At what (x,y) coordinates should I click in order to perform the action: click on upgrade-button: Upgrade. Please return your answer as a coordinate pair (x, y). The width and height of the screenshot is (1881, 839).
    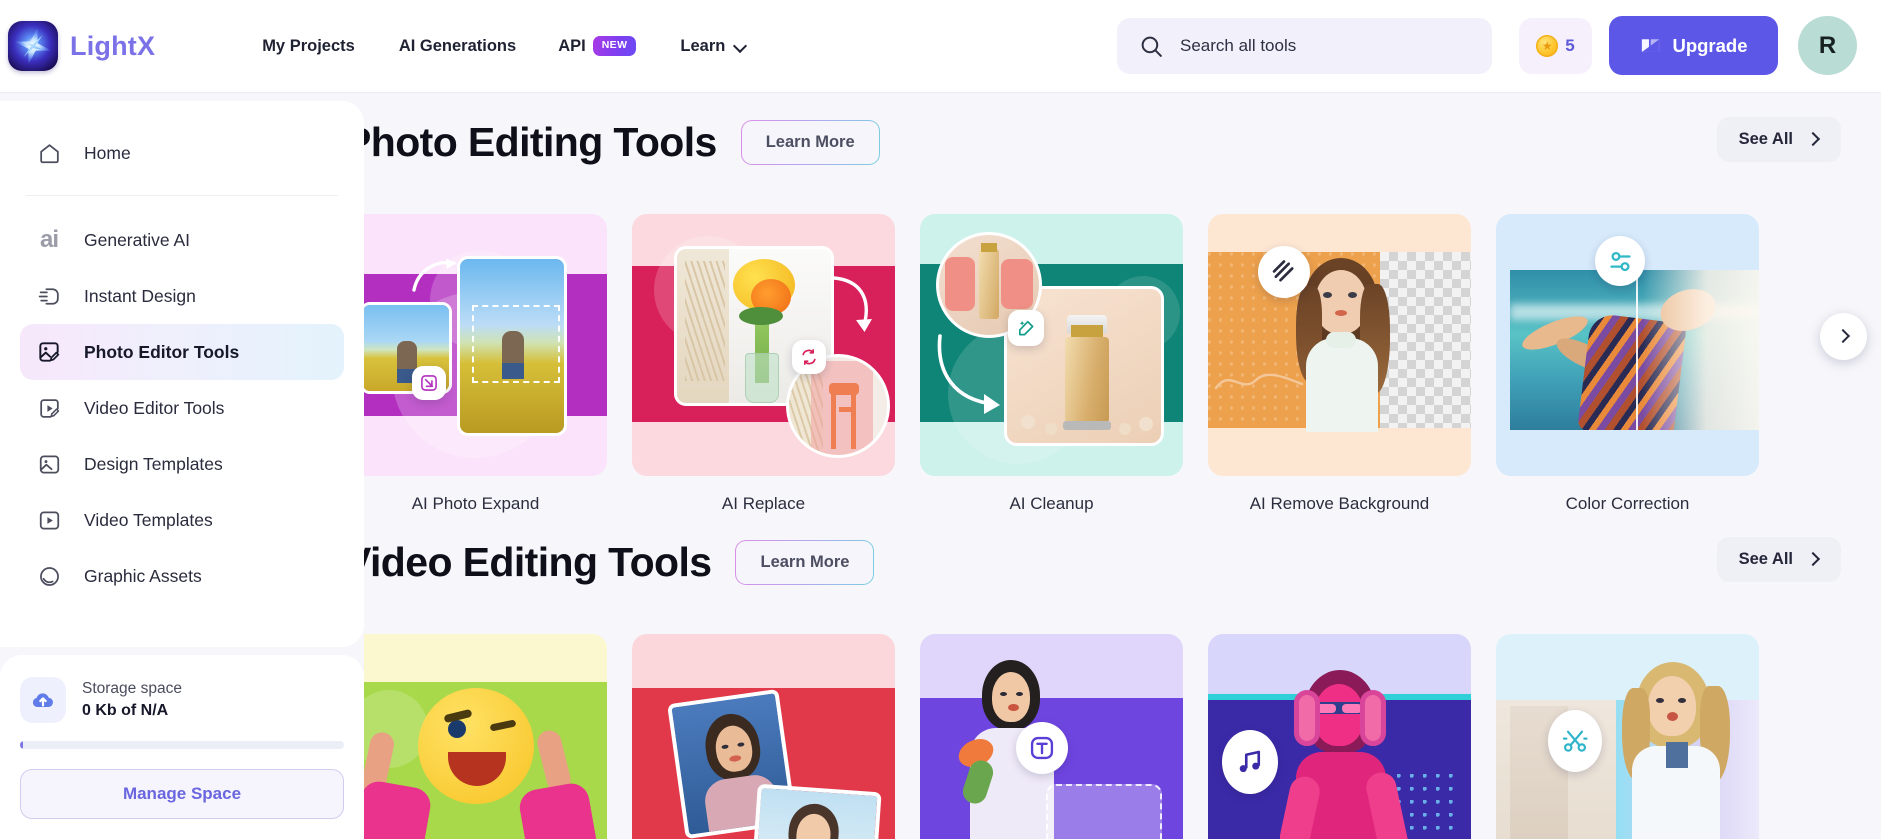
    Looking at the image, I should click on (1693, 45).